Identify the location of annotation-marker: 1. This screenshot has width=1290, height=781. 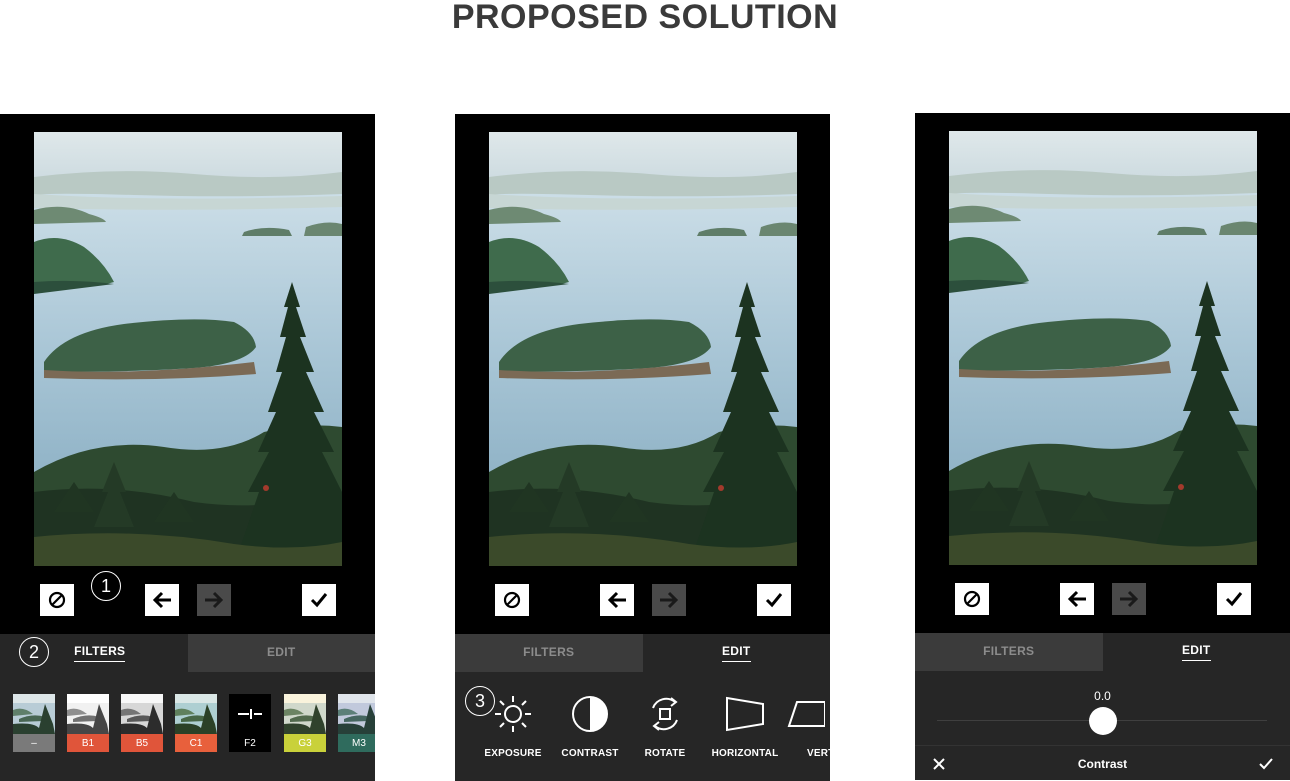
(106, 586).